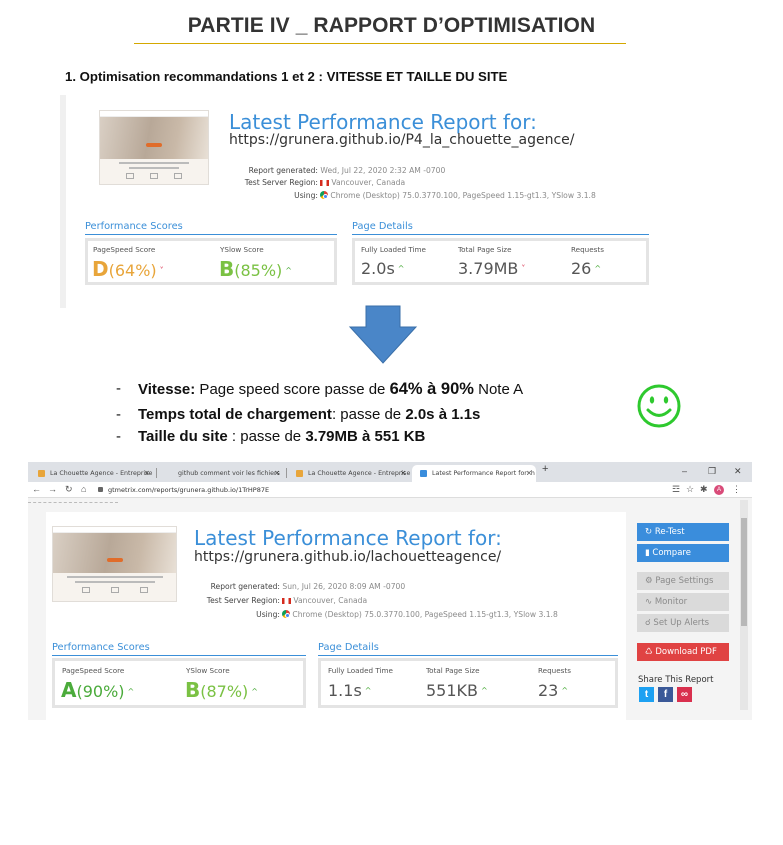 The image size is (783, 845). I want to click on title-underline, so click(380, 43).